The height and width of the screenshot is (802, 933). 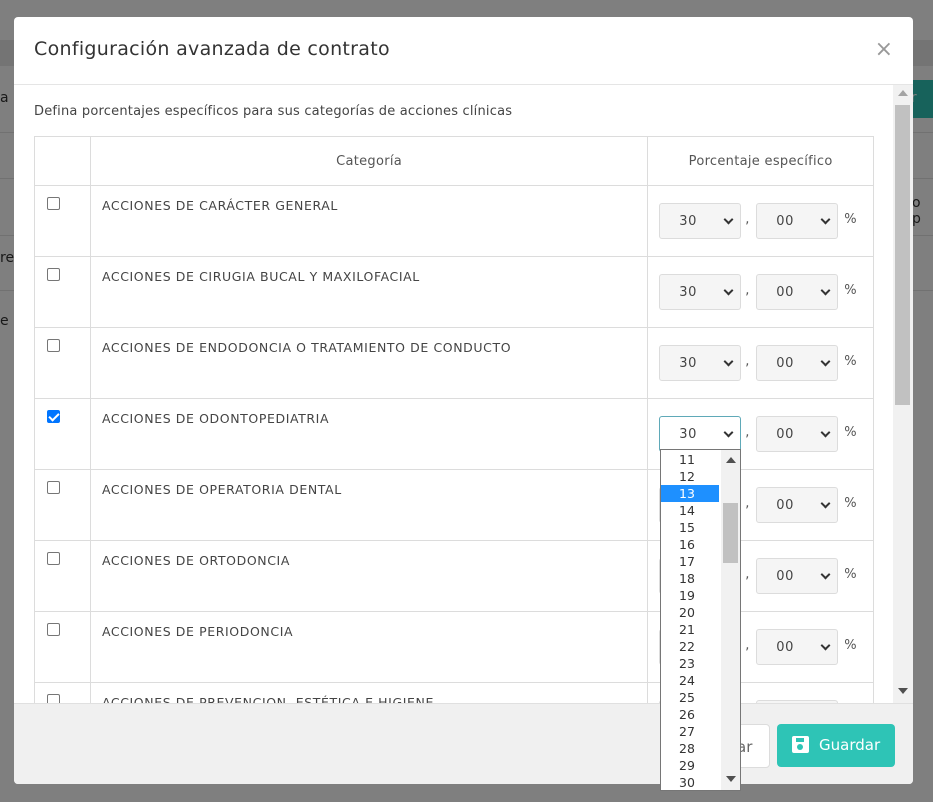 I want to click on dropdown-option: 20, so click(x=690, y=612).